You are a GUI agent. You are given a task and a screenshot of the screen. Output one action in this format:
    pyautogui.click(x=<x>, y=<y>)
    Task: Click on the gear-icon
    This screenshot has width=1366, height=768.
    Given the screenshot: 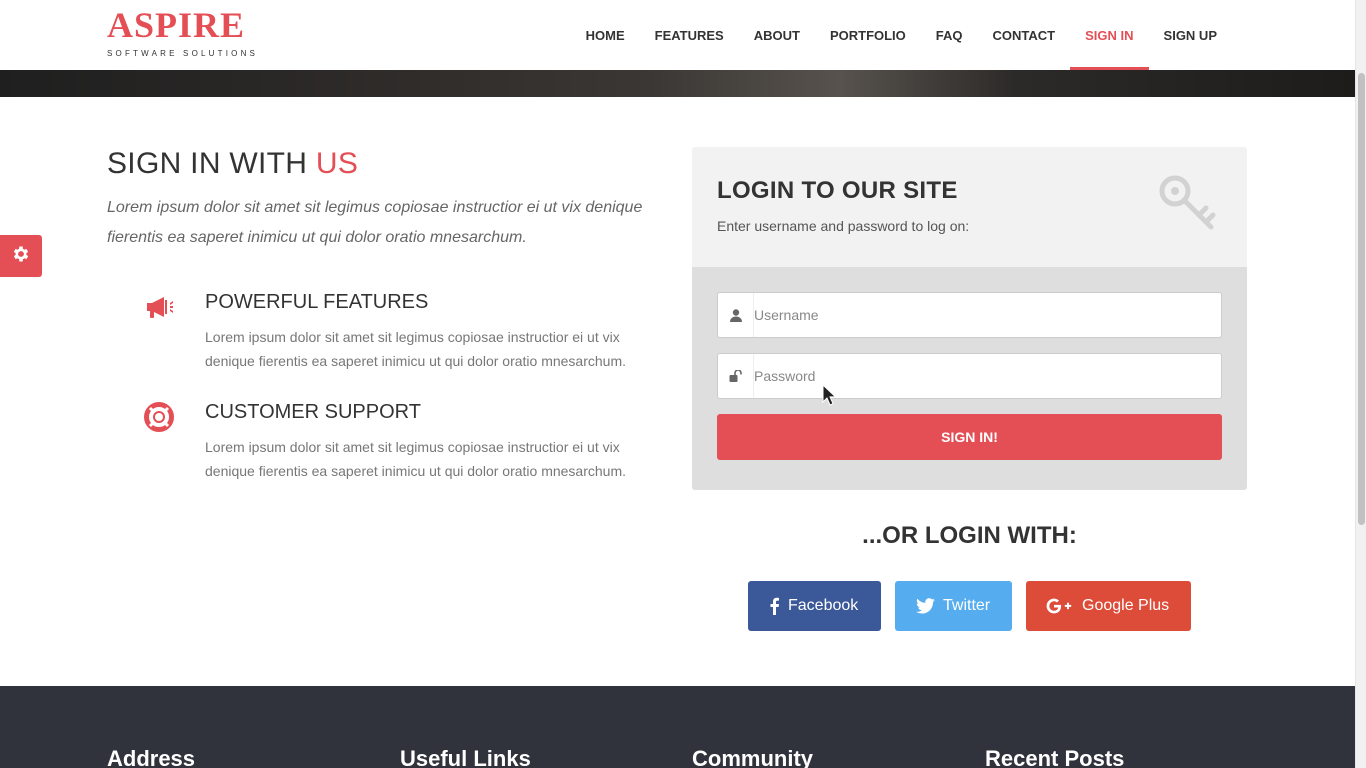 What is the action you would take?
    pyautogui.click(x=21, y=256)
    